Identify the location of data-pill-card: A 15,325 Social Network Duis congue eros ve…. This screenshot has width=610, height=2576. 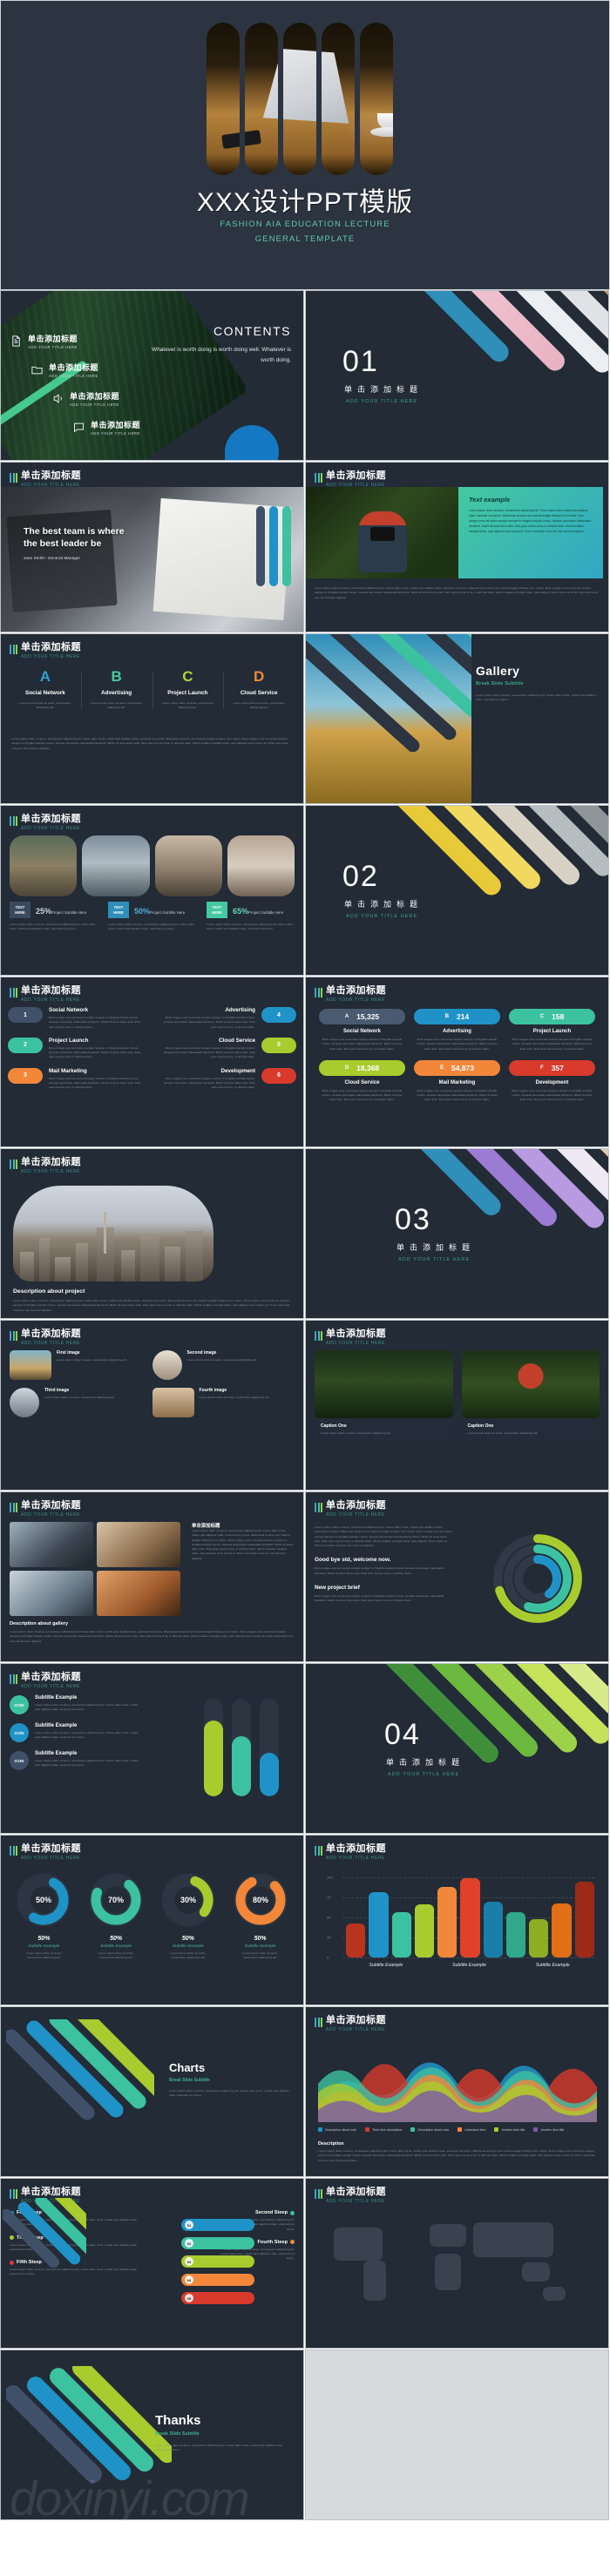
(362, 1030).